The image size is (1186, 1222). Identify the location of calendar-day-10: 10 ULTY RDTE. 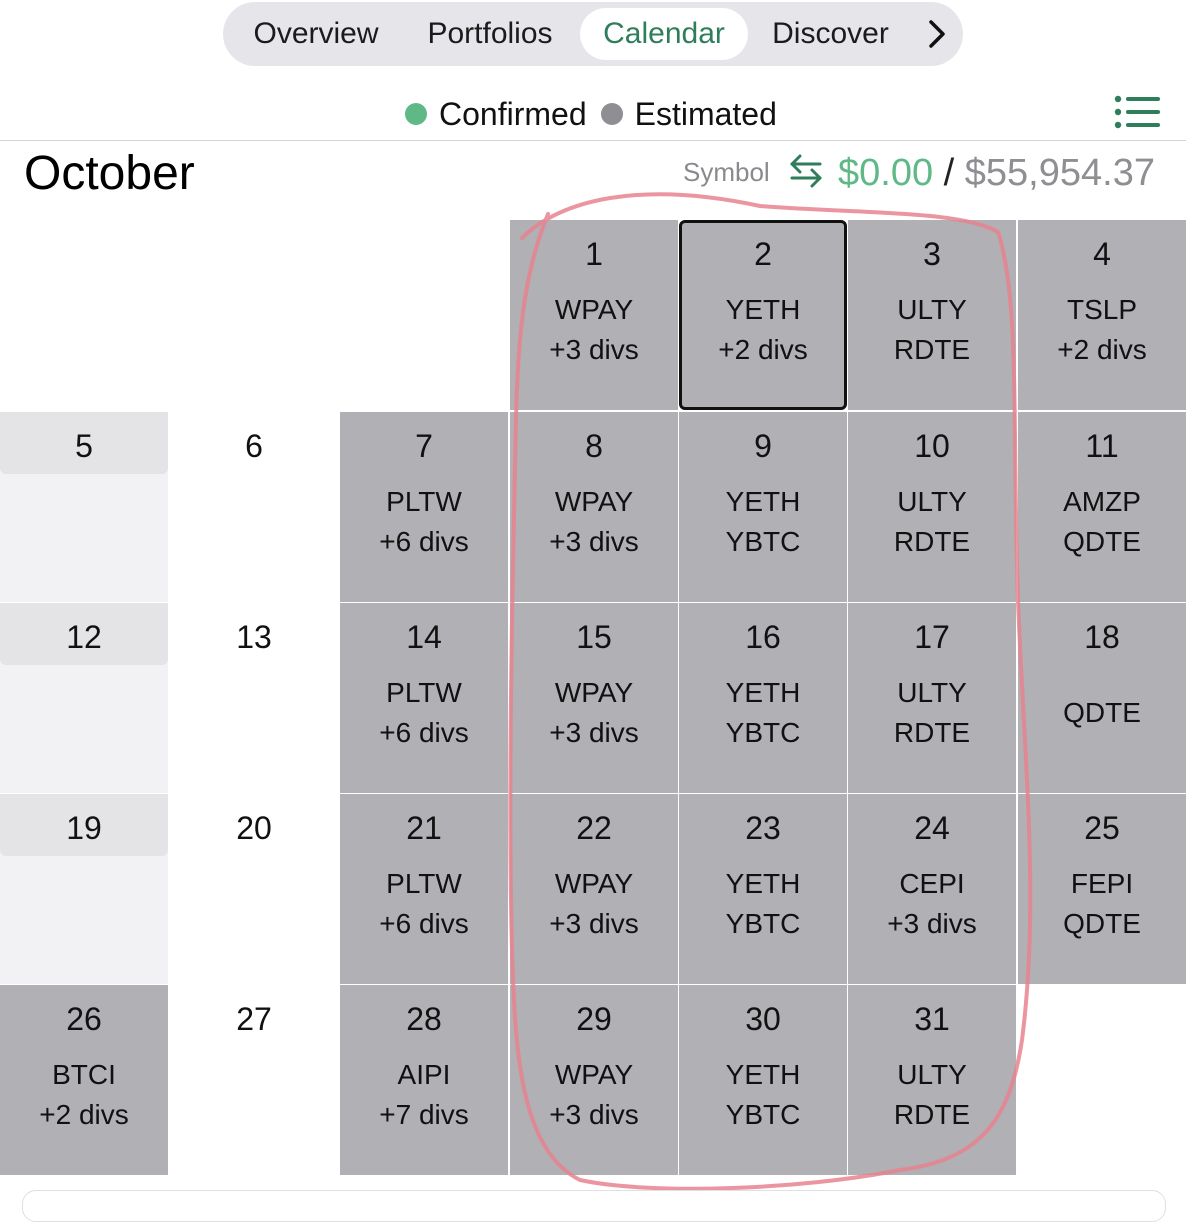
(932, 507).